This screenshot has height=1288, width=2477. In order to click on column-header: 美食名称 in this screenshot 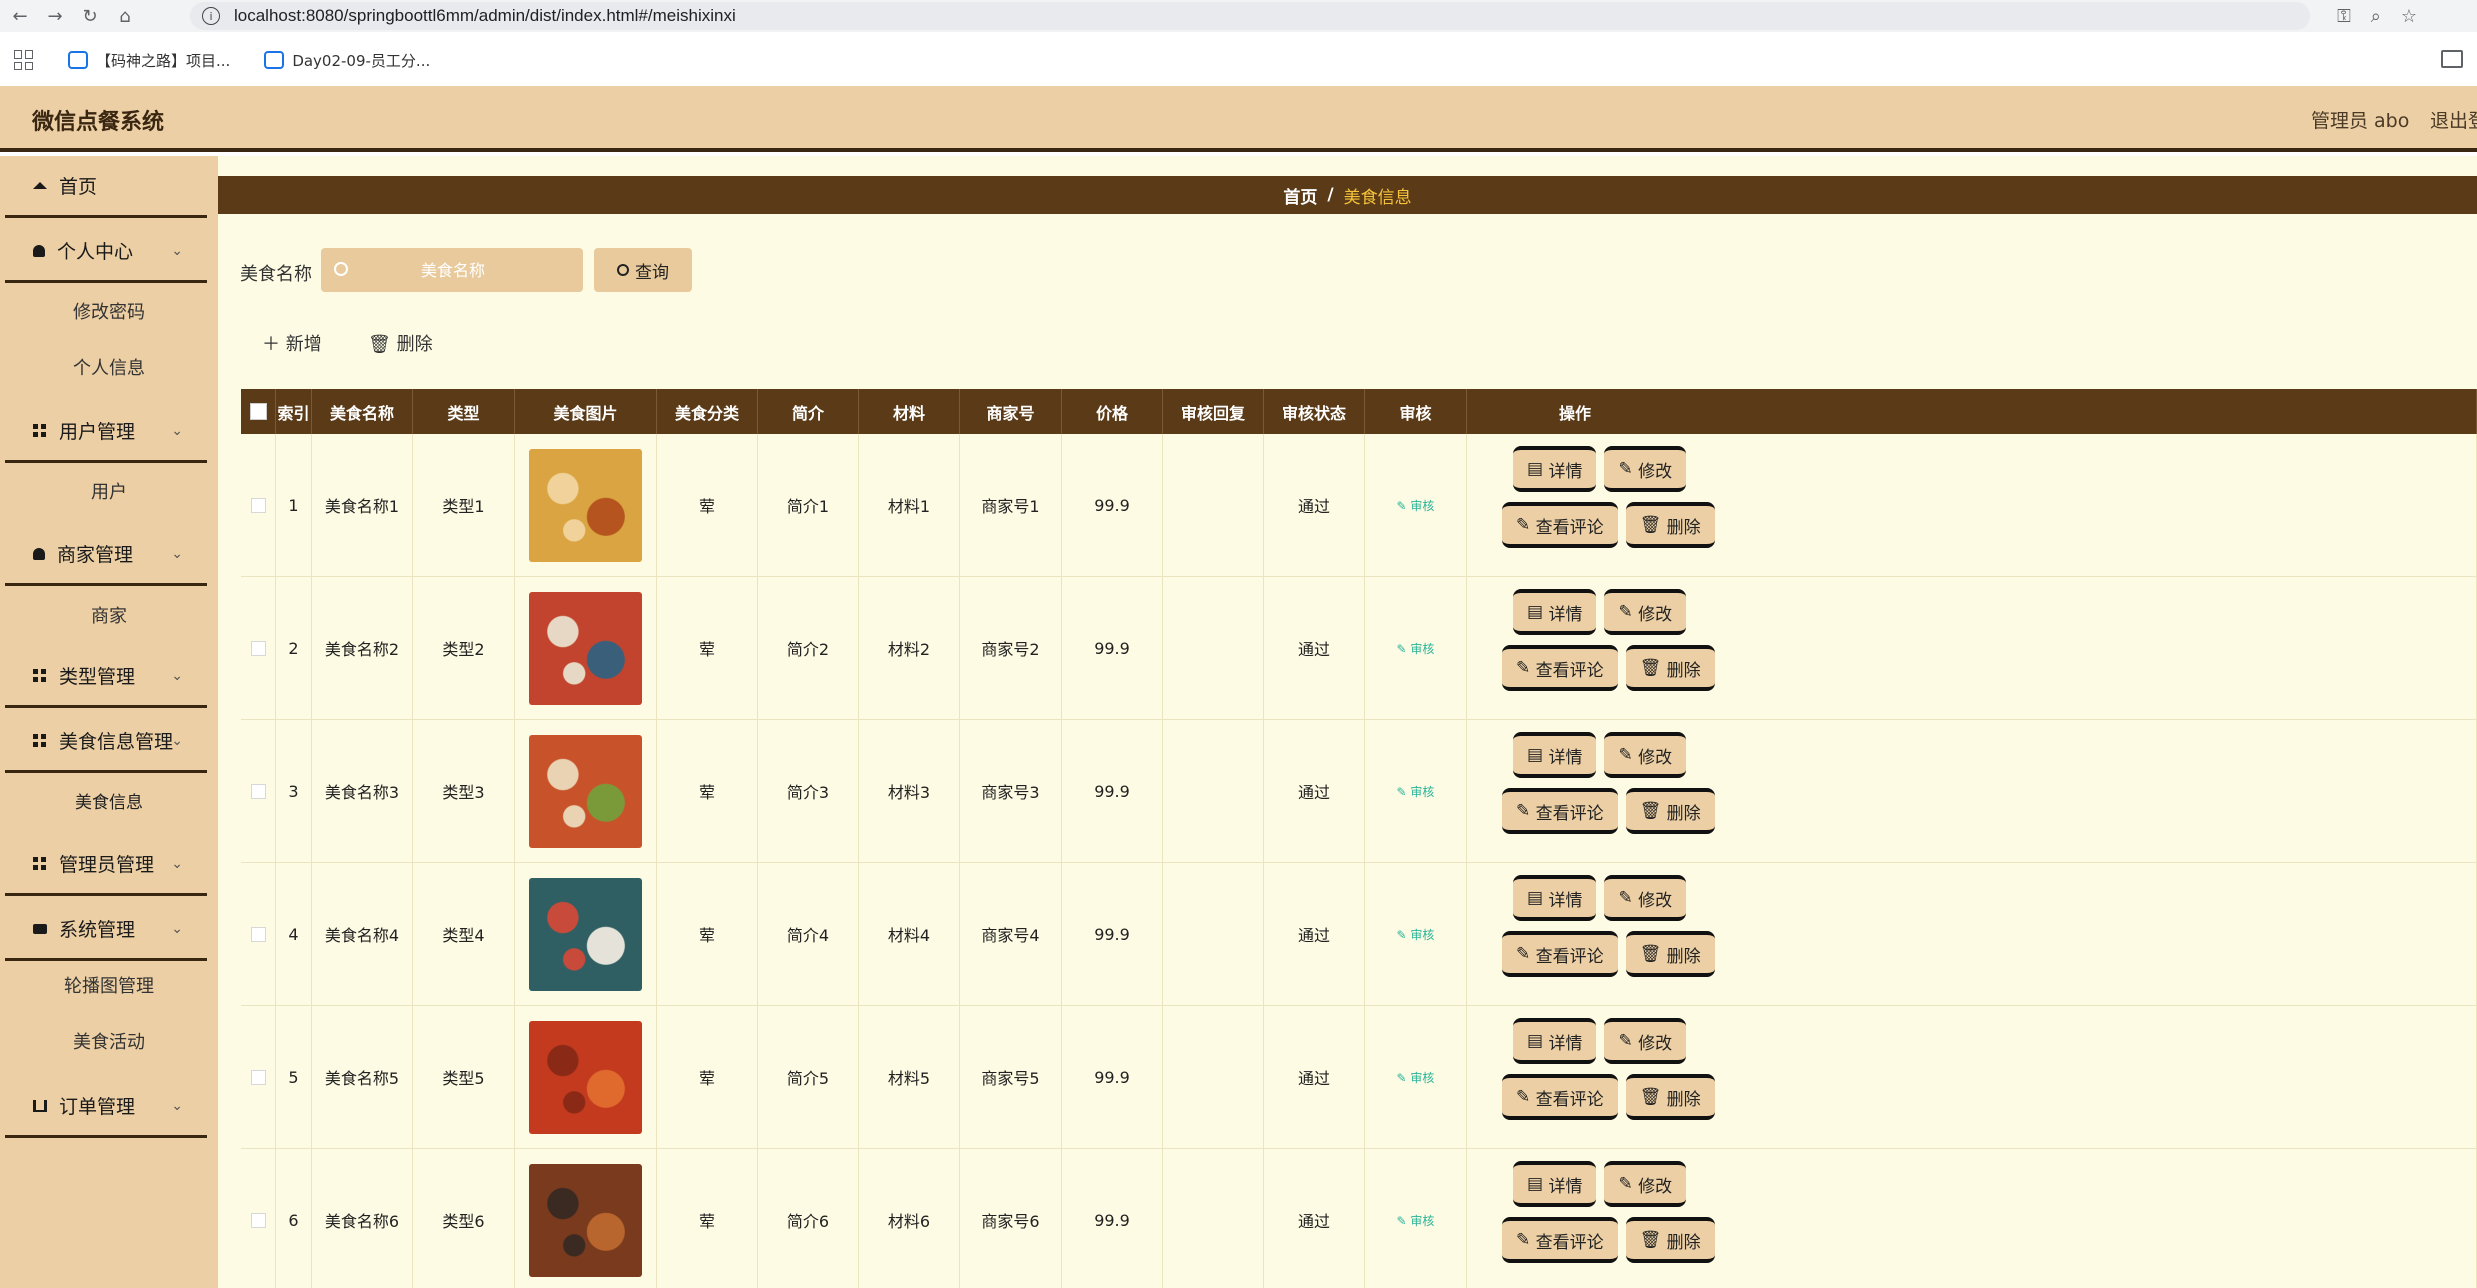, I will do `click(362, 411)`.